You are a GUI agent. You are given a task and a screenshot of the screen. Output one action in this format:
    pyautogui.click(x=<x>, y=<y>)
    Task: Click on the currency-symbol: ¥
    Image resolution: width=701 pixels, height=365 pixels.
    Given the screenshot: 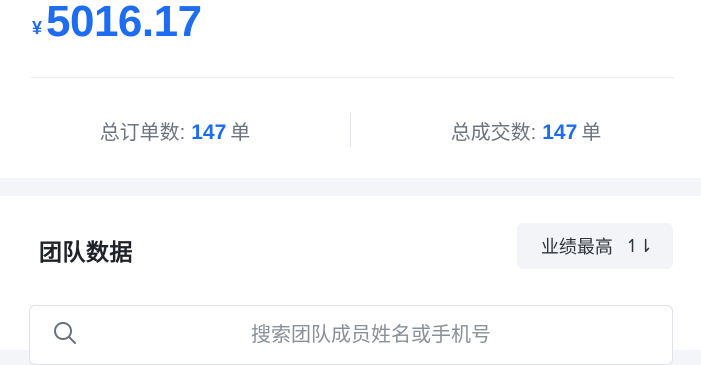 What is the action you would take?
    pyautogui.click(x=37, y=28)
    